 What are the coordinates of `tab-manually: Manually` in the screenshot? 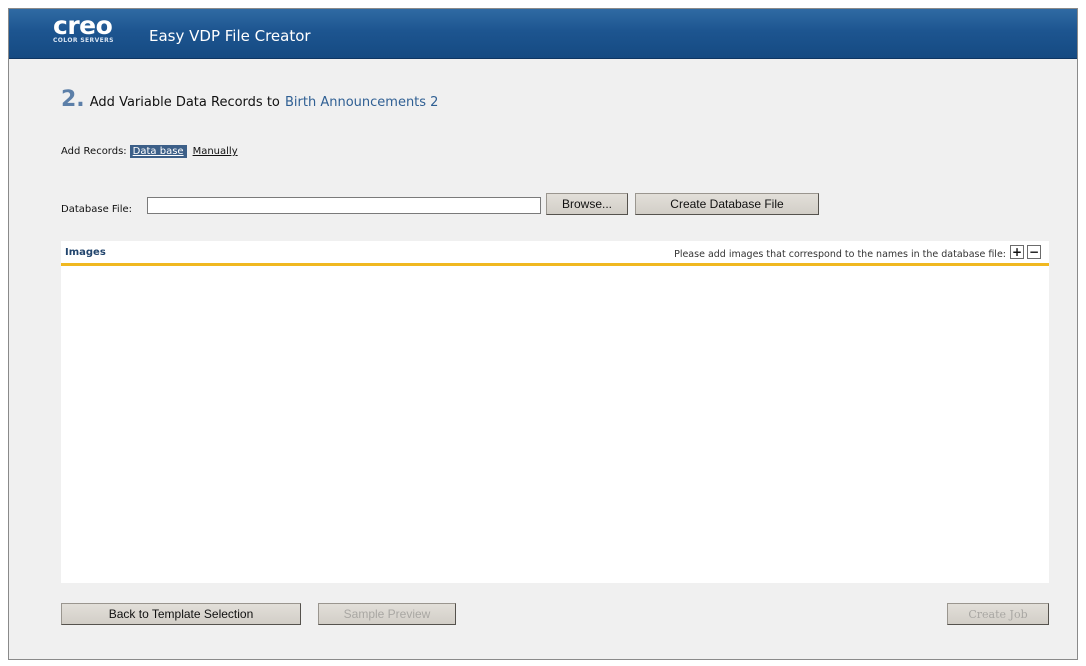 It's located at (215, 151).